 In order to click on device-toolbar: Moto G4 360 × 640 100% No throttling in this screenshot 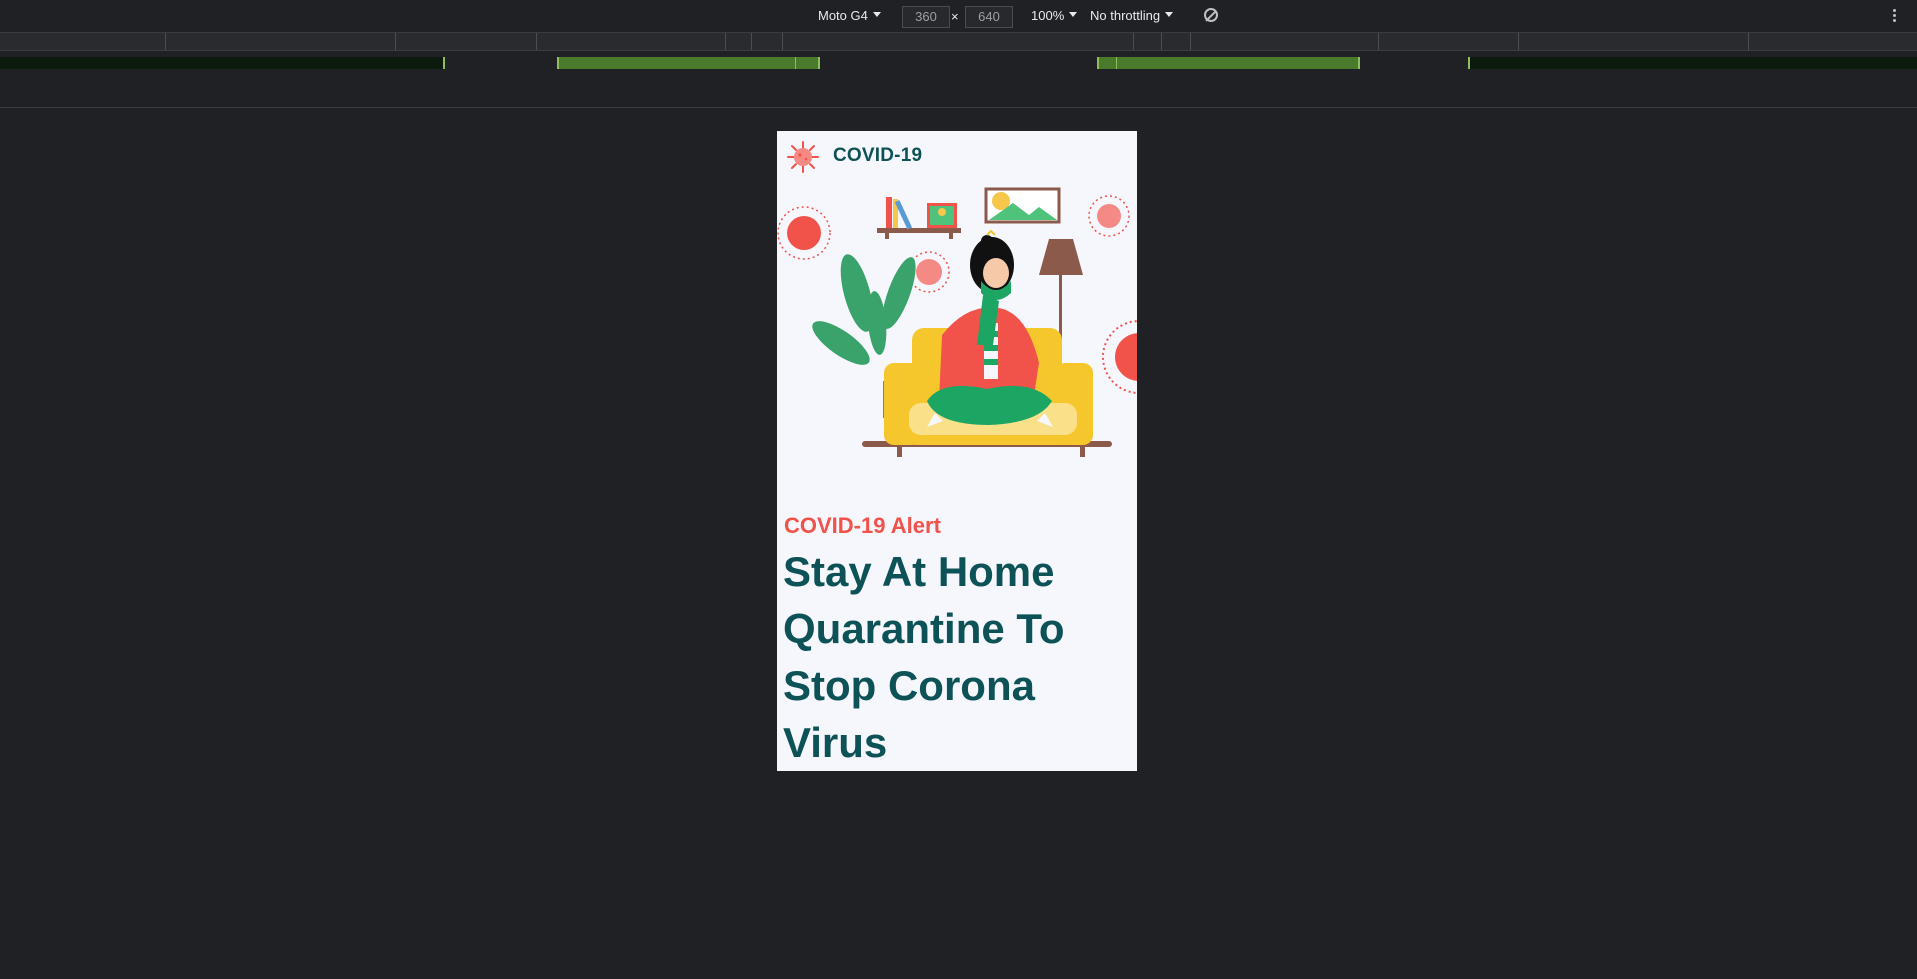, I will do `click(958, 16)`.